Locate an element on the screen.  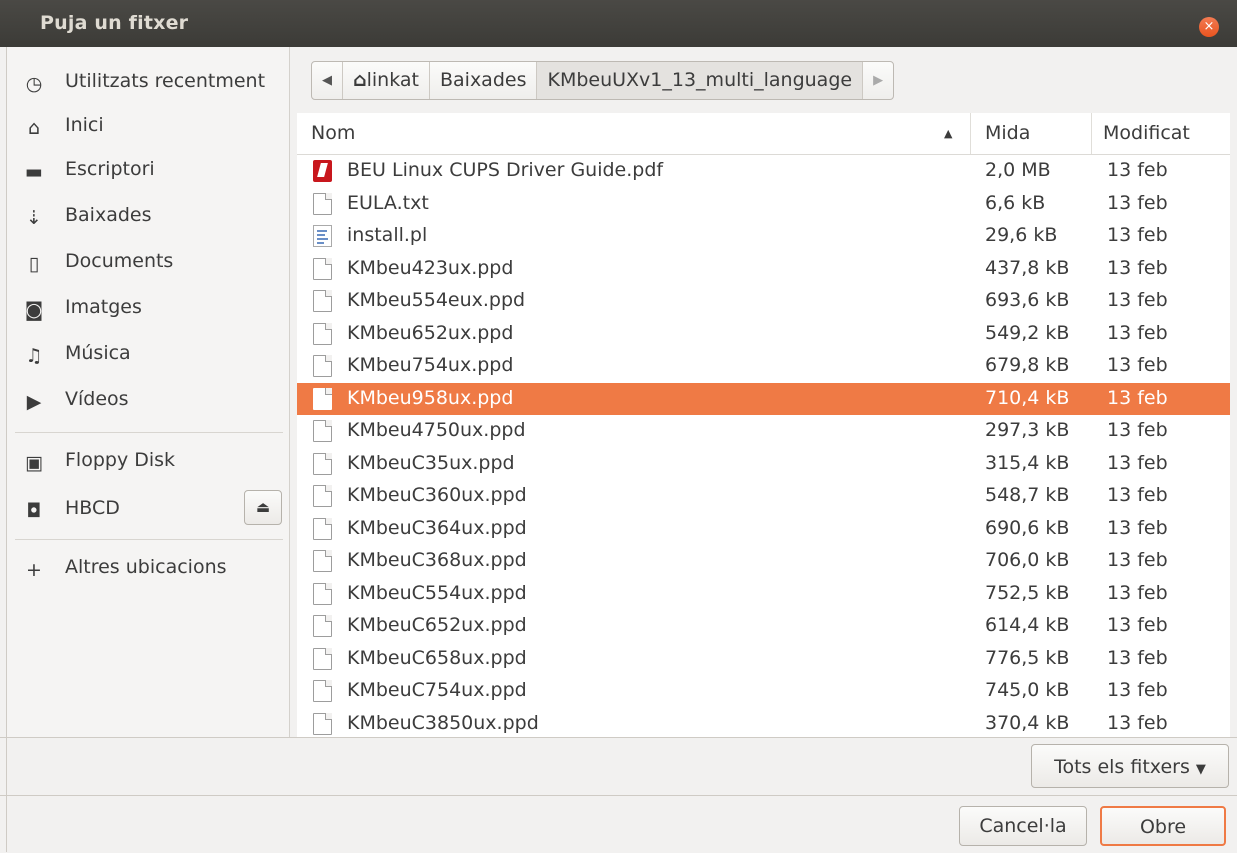
path-segment-downloads: Baixades is located at coordinates (484, 80).